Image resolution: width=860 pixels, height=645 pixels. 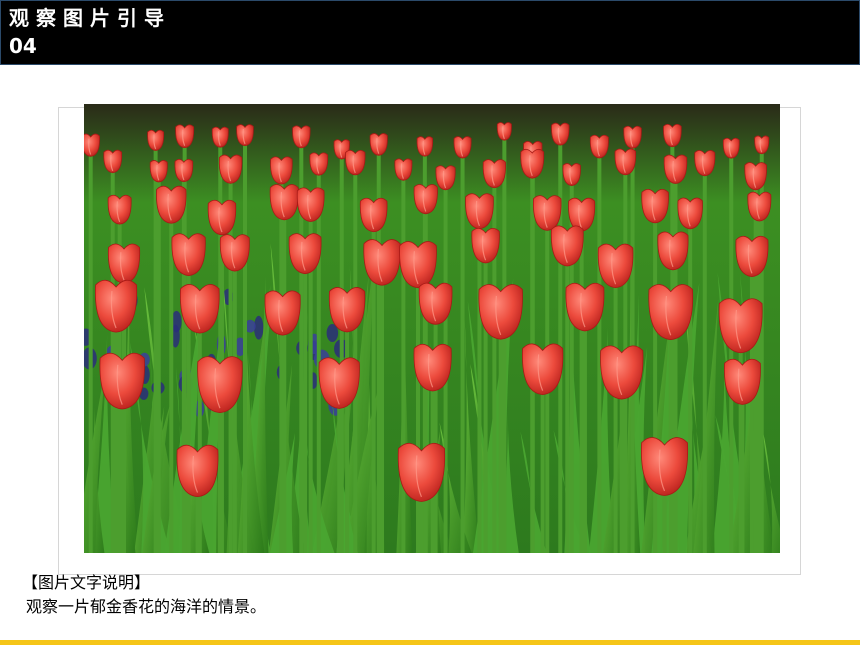 I want to click on accent-bar, so click(x=430, y=642).